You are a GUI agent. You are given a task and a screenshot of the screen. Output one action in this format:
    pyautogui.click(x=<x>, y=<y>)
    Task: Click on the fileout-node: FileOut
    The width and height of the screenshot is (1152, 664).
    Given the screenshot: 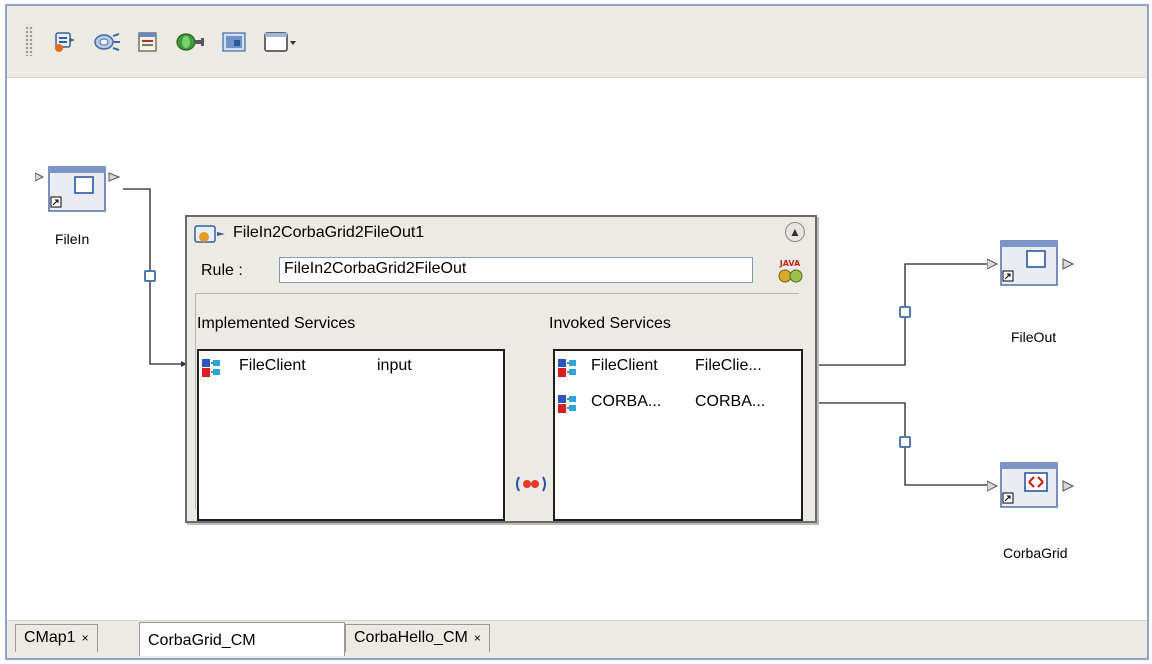 What is the action you would take?
    pyautogui.click(x=1034, y=292)
    